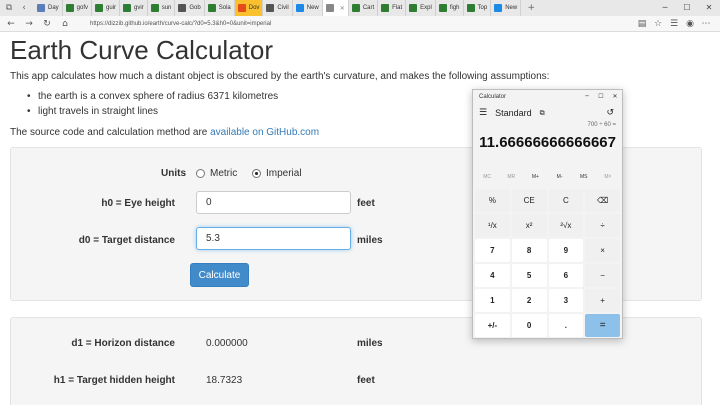  Describe the element at coordinates (492, 325) in the screenshot. I see `calc-key: +/-` at that location.